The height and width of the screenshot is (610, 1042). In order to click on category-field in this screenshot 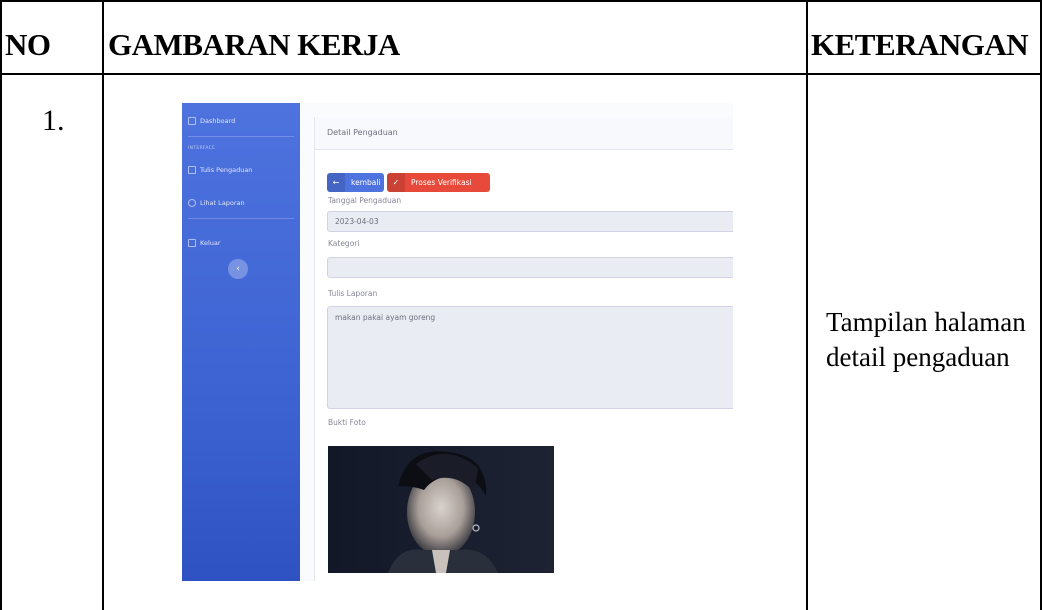, I will do `click(530, 267)`.